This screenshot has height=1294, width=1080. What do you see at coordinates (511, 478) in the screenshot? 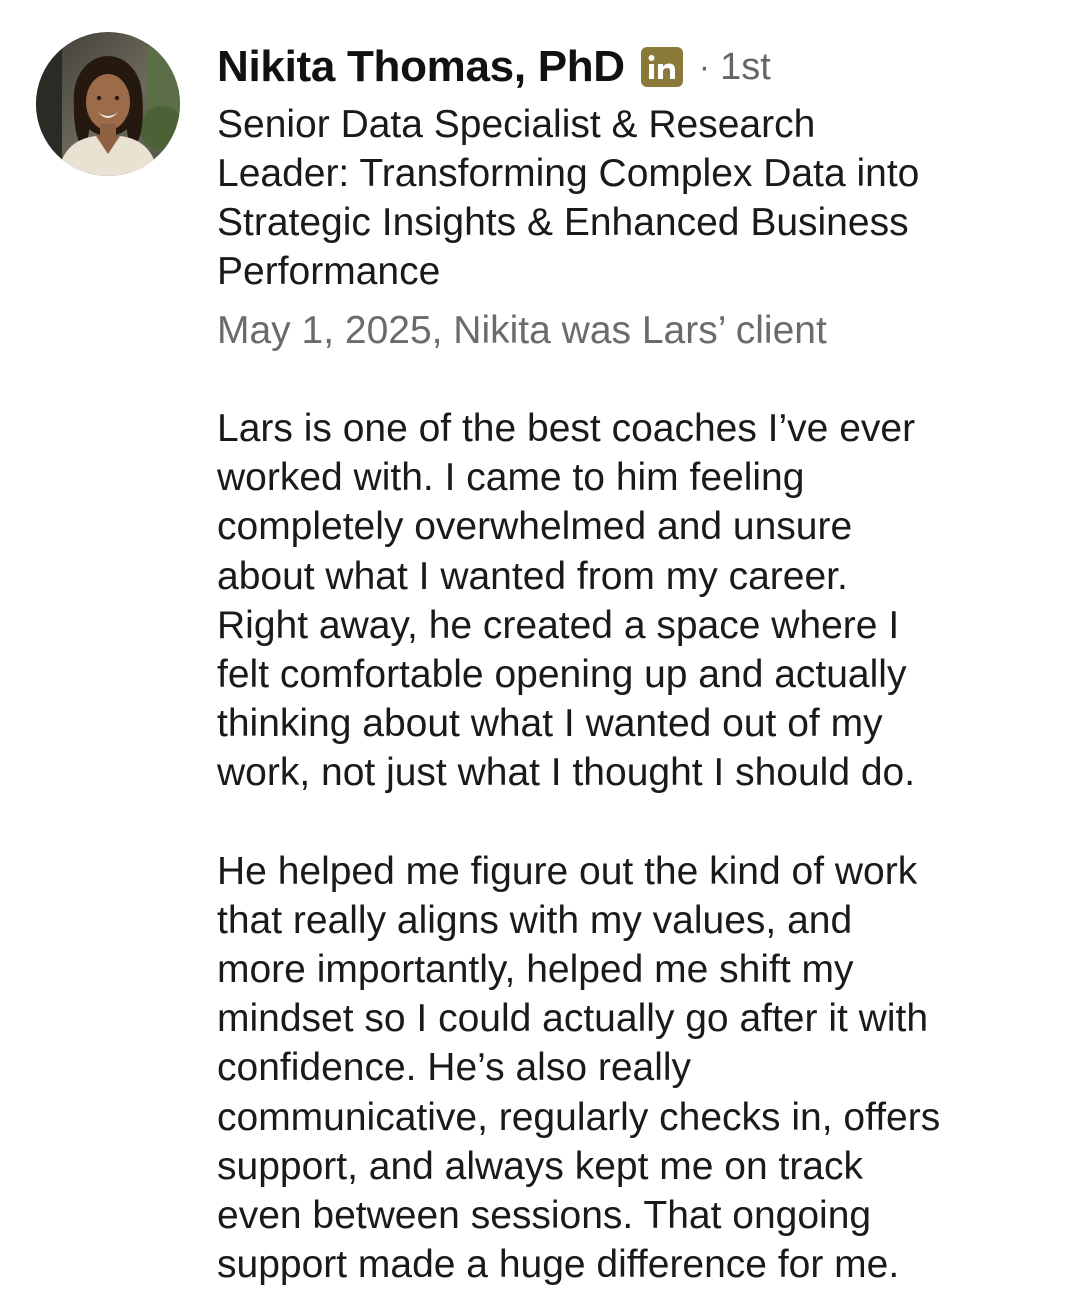
I see `text-line: worked with. I came to him feeling` at bounding box center [511, 478].